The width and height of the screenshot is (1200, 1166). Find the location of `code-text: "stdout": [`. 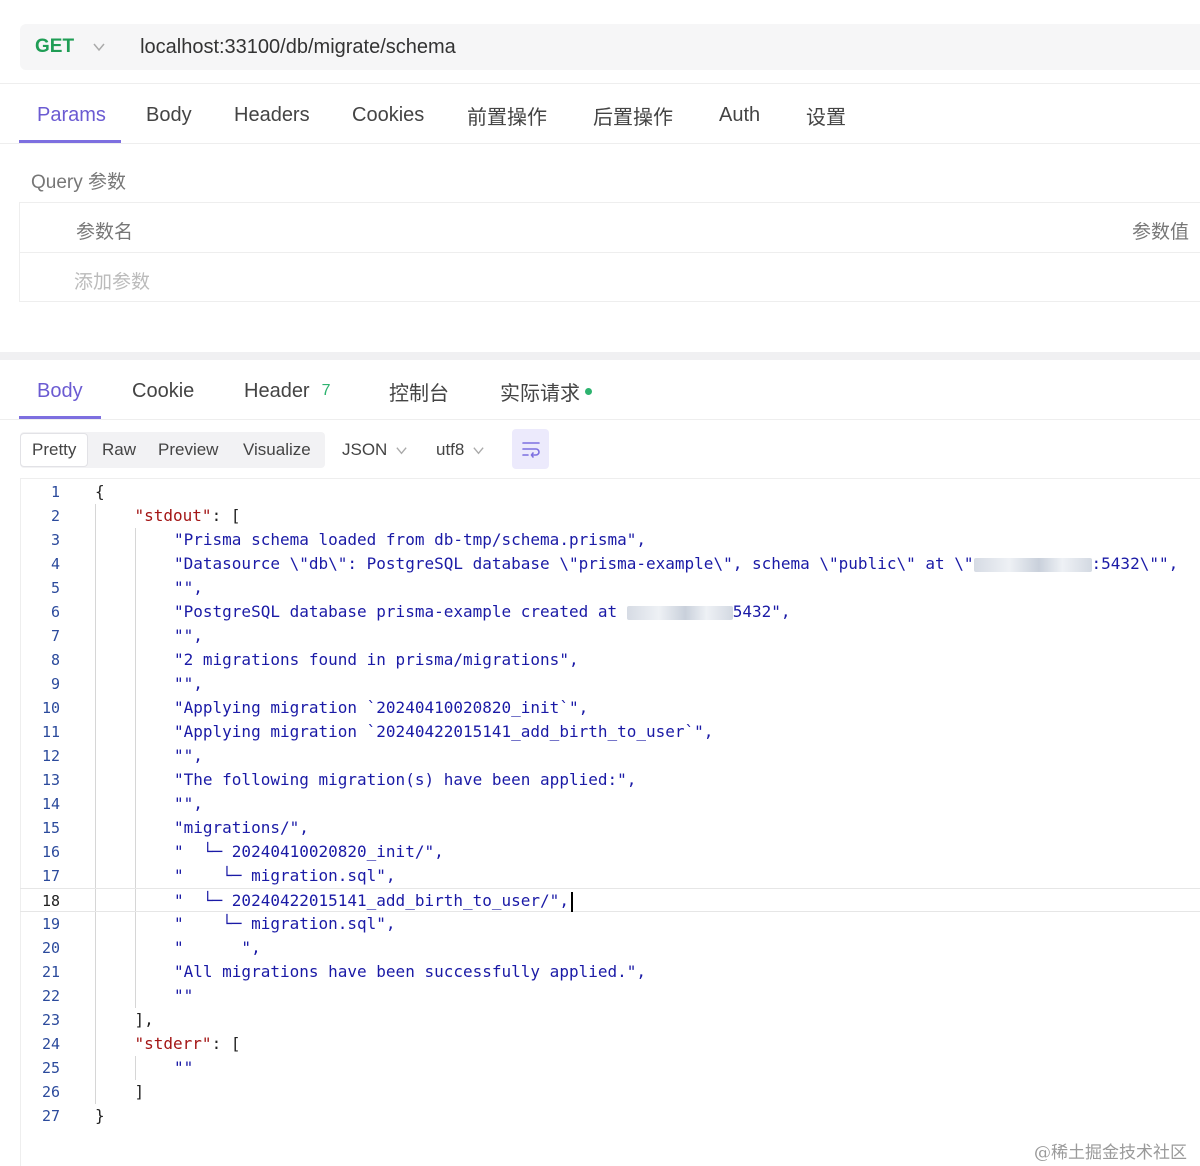

code-text: "stdout": [ is located at coordinates (188, 516).